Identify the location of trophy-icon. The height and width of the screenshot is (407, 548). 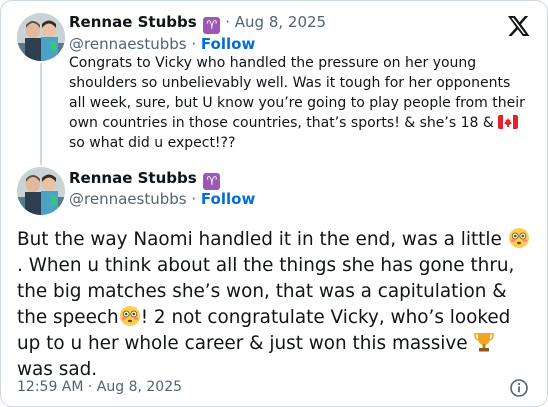
(484, 342).